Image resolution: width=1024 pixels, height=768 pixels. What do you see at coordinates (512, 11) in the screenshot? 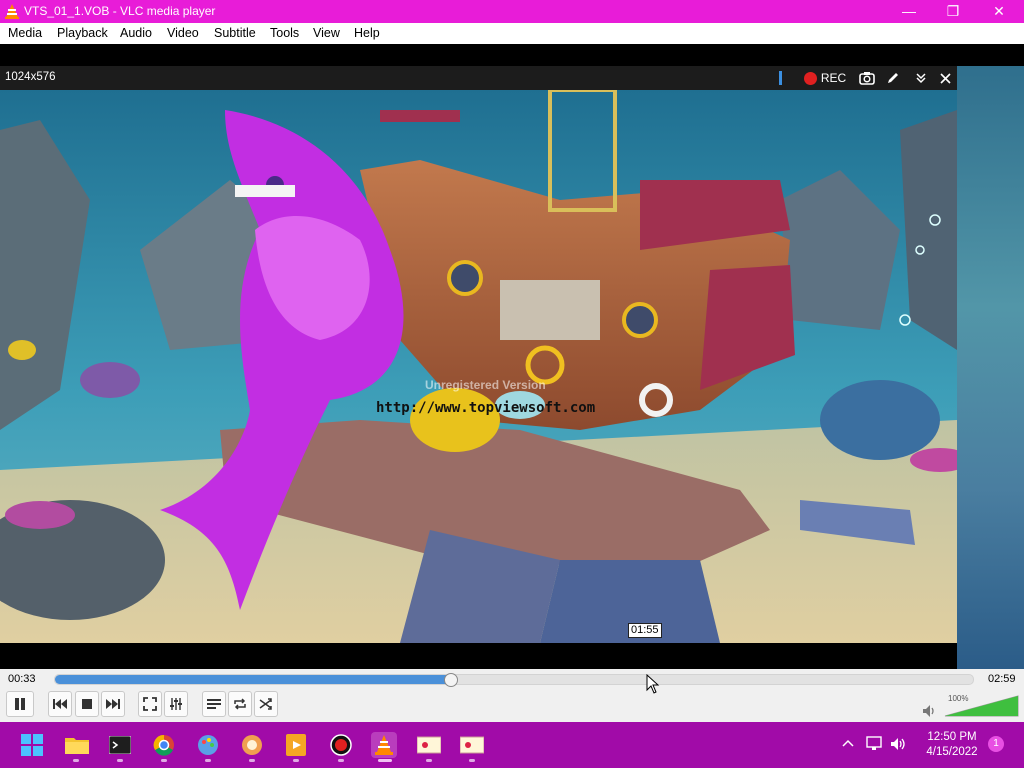
I see `title-bar: VTS_01_1.VOB - VLC media player — ❐ ✕` at bounding box center [512, 11].